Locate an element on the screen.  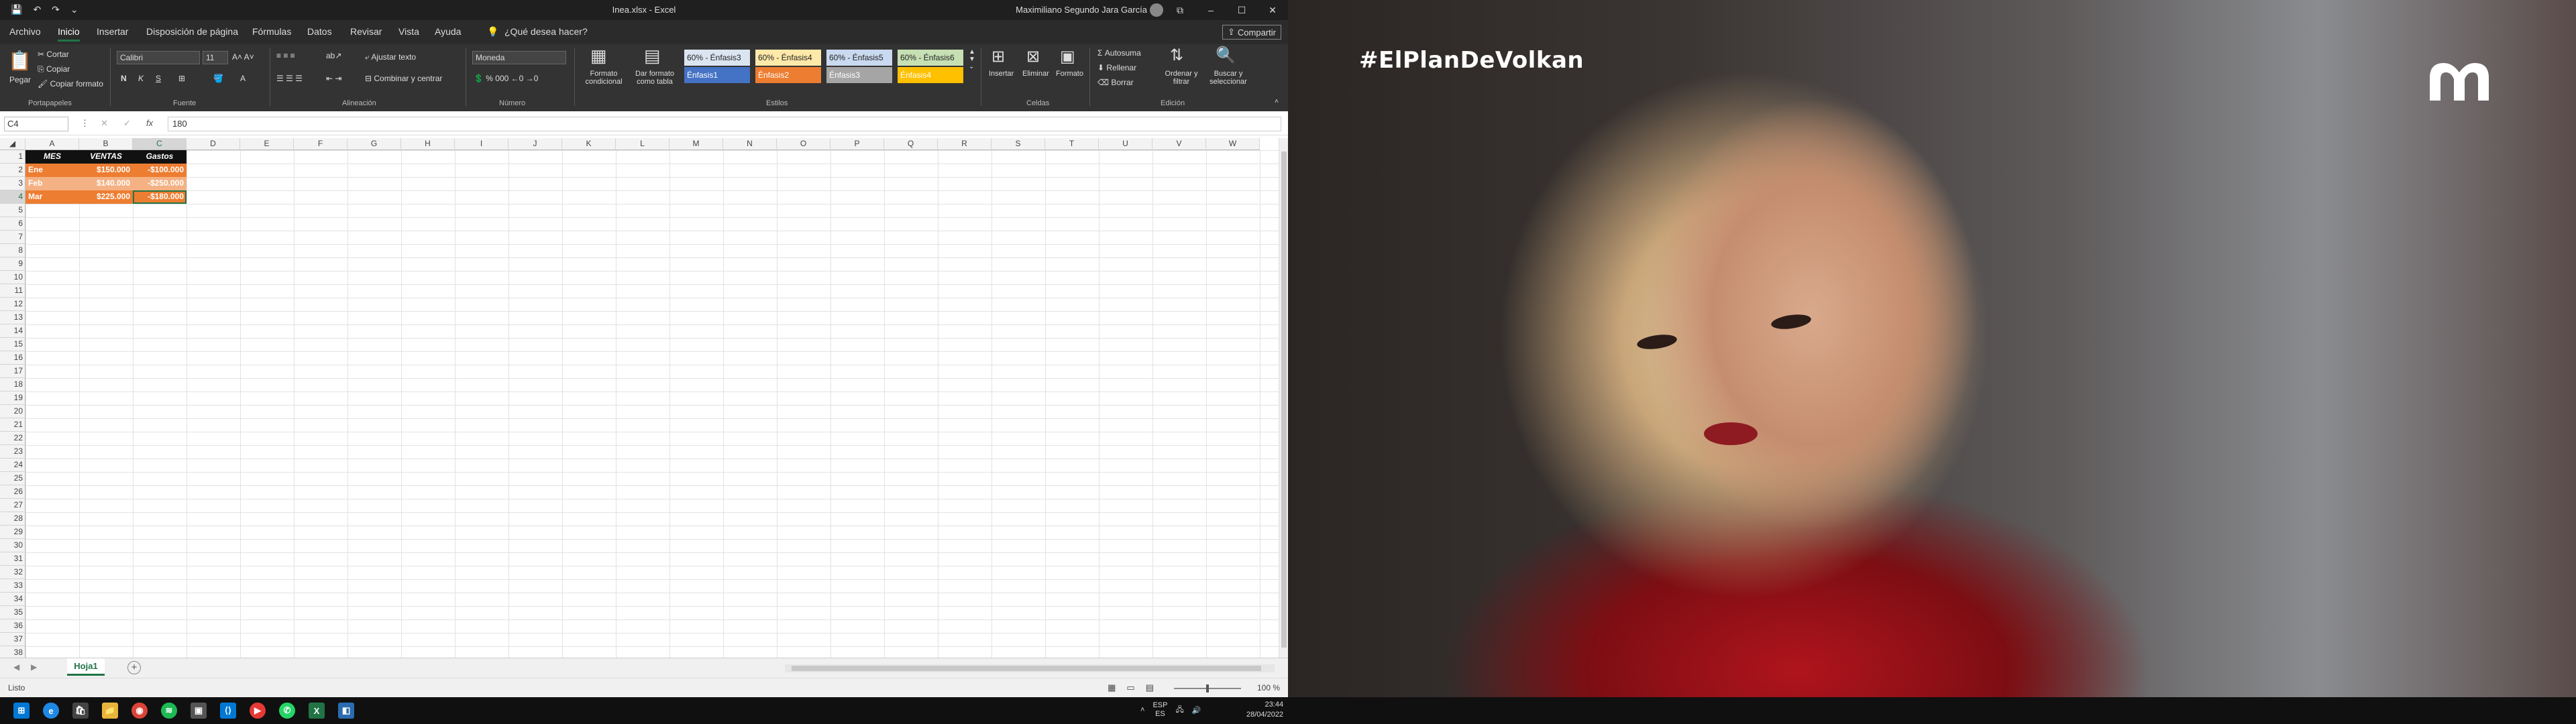
row-header: 17 is located at coordinates (12, 371).